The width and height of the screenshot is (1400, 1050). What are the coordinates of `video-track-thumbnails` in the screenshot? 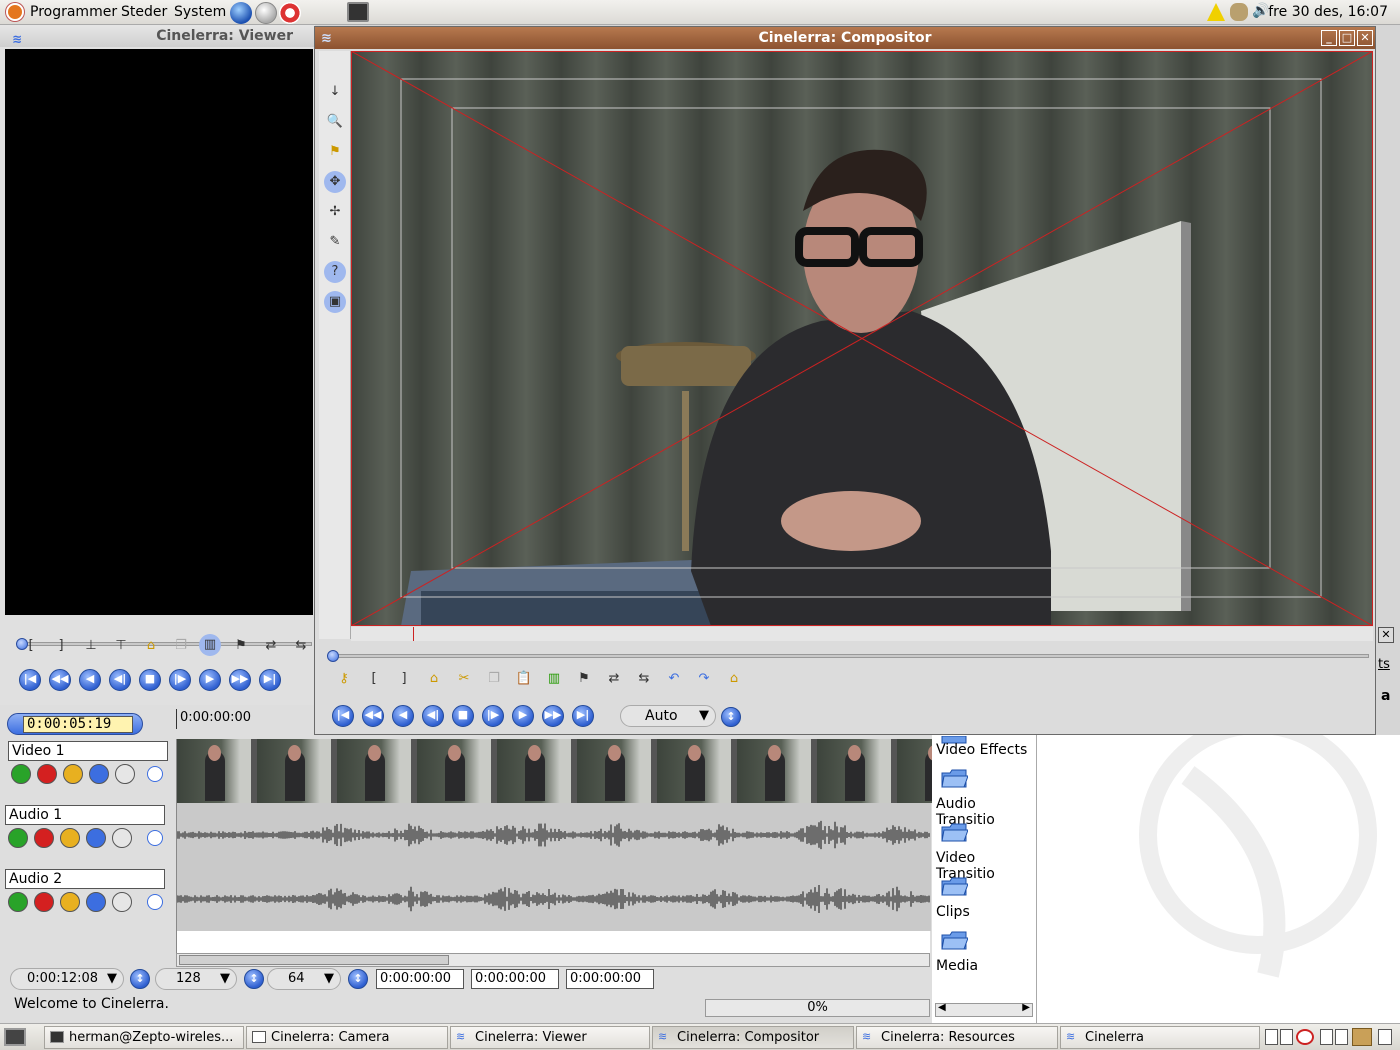 It's located at (554, 771).